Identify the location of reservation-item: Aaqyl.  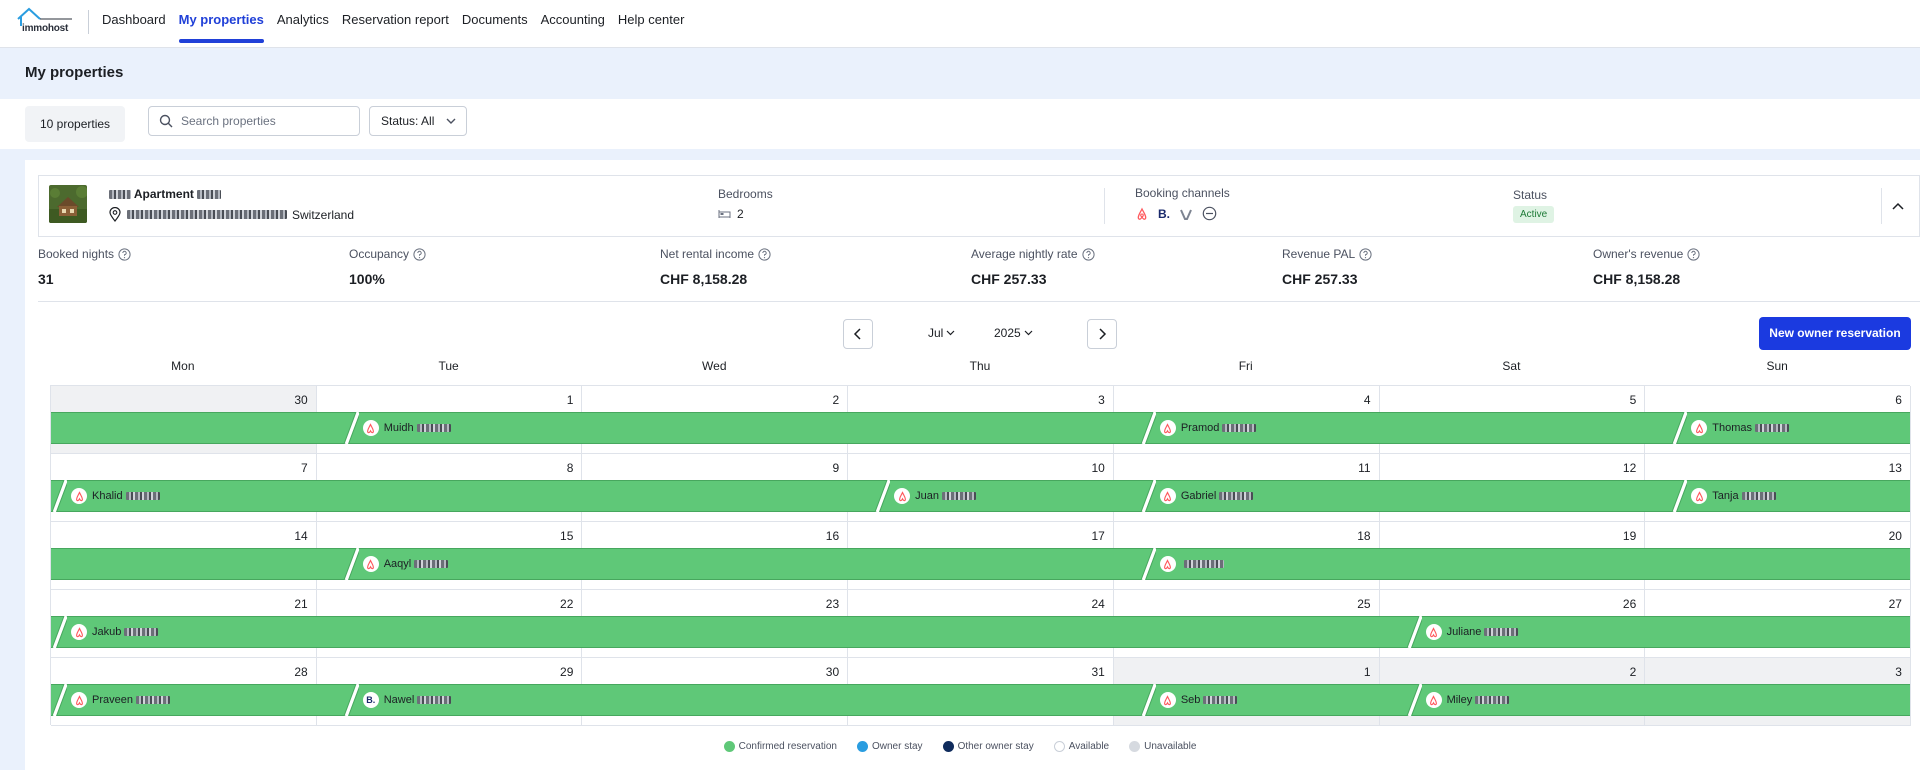
(403, 564).